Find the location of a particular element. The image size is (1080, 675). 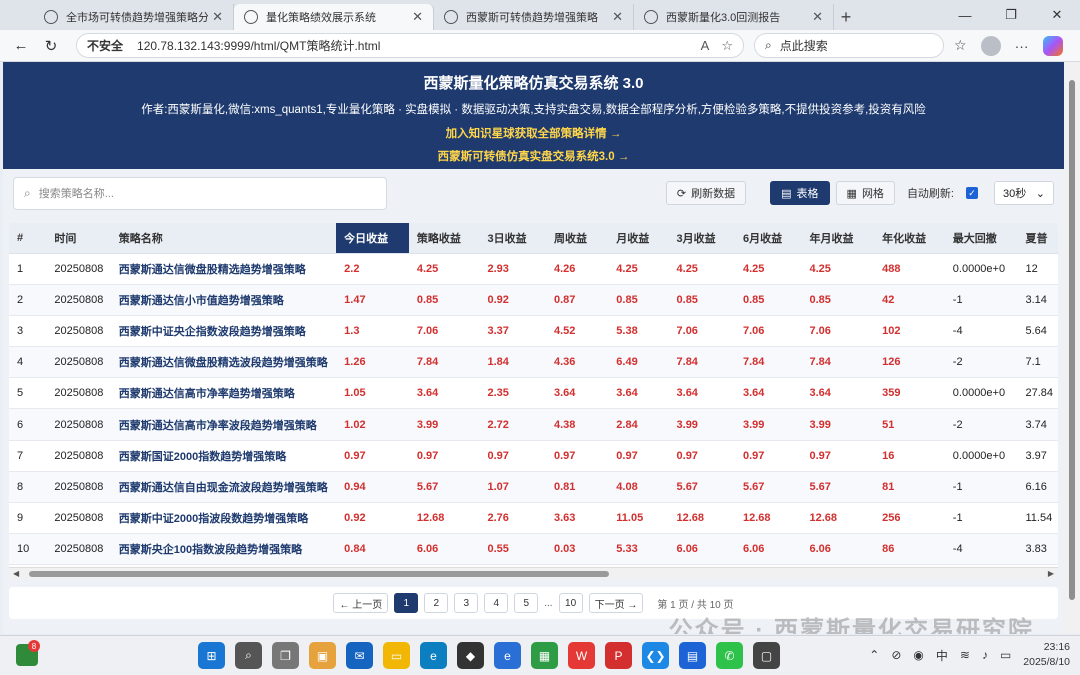

favorites-icon: ☆ is located at coordinates (960, 45).